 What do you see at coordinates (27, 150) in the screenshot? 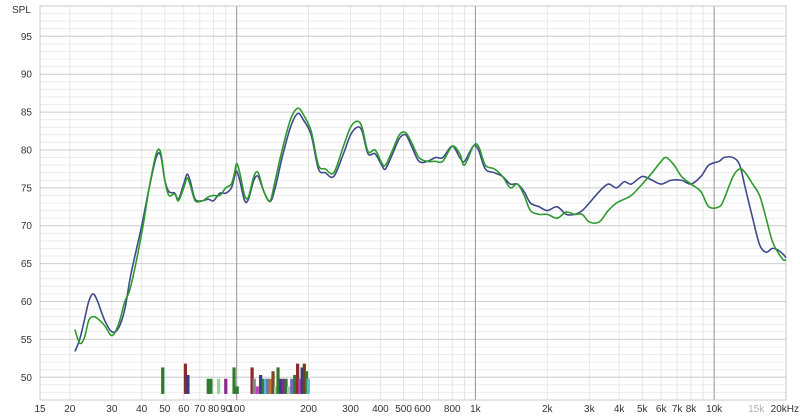
I see `y-tick-label: 80` at bounding box center [27, 150].